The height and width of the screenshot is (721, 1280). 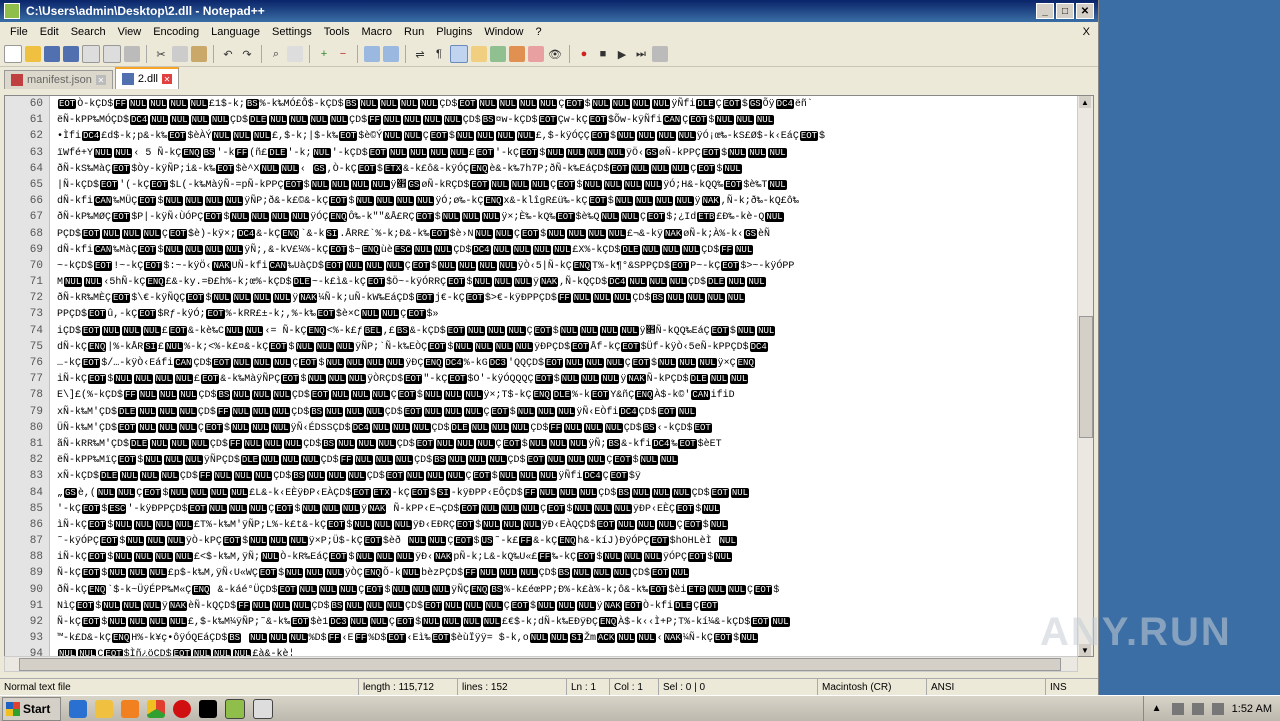 What do you see at coordinates (1252, 709) in the screenshot?
I see `clock: 1:52 AM` at bounding box center [1252, 709].